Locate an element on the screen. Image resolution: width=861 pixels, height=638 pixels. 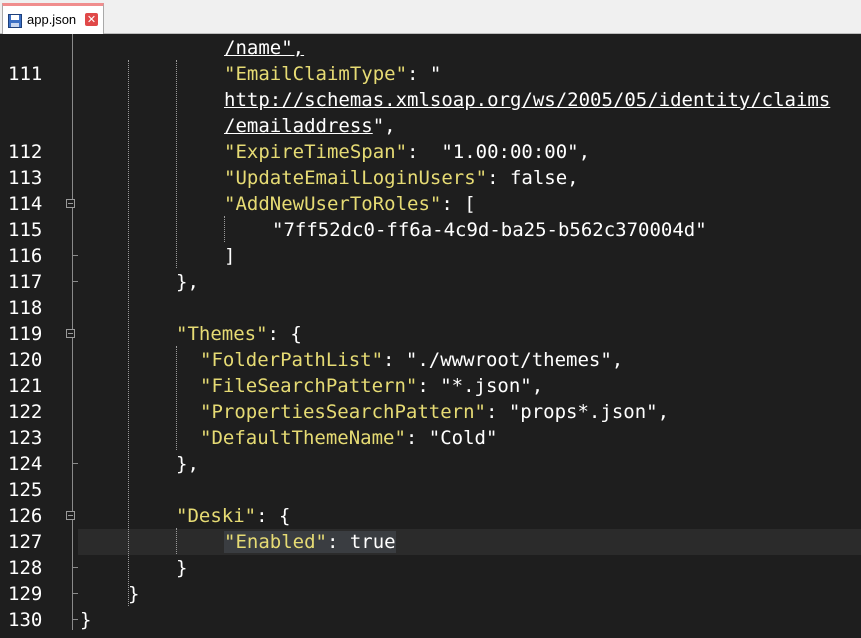
json-key-selected: "Enabled" is located at coordinates (275, 542).